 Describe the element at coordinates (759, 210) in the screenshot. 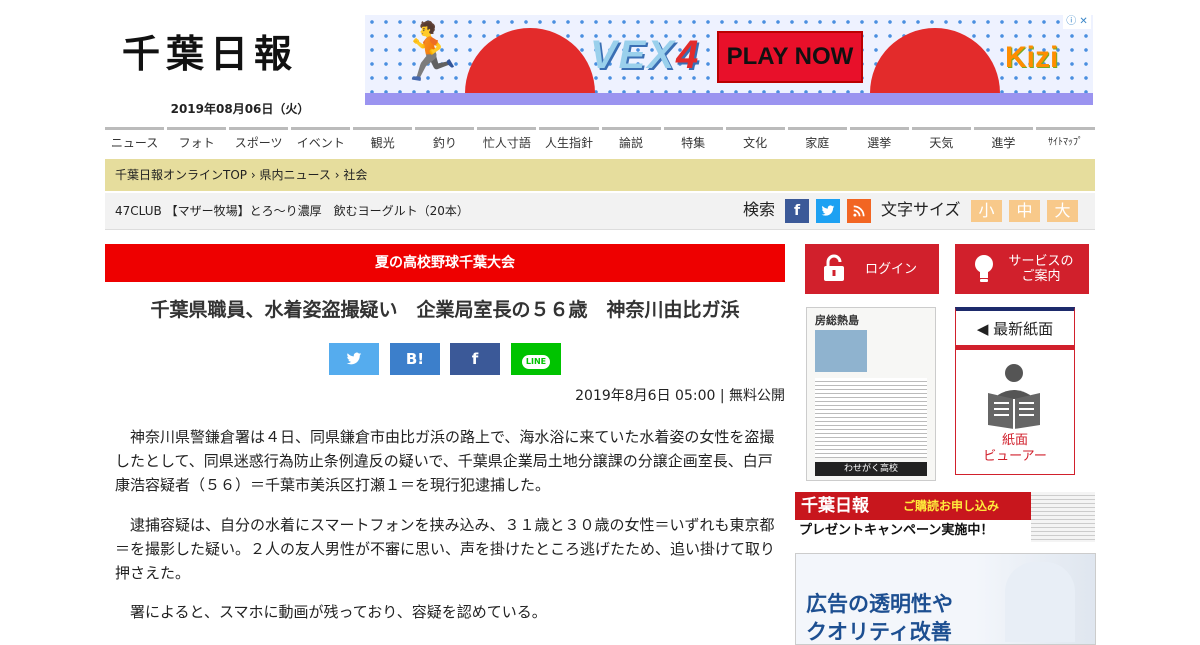

I see `search-label: 検索` at that location.